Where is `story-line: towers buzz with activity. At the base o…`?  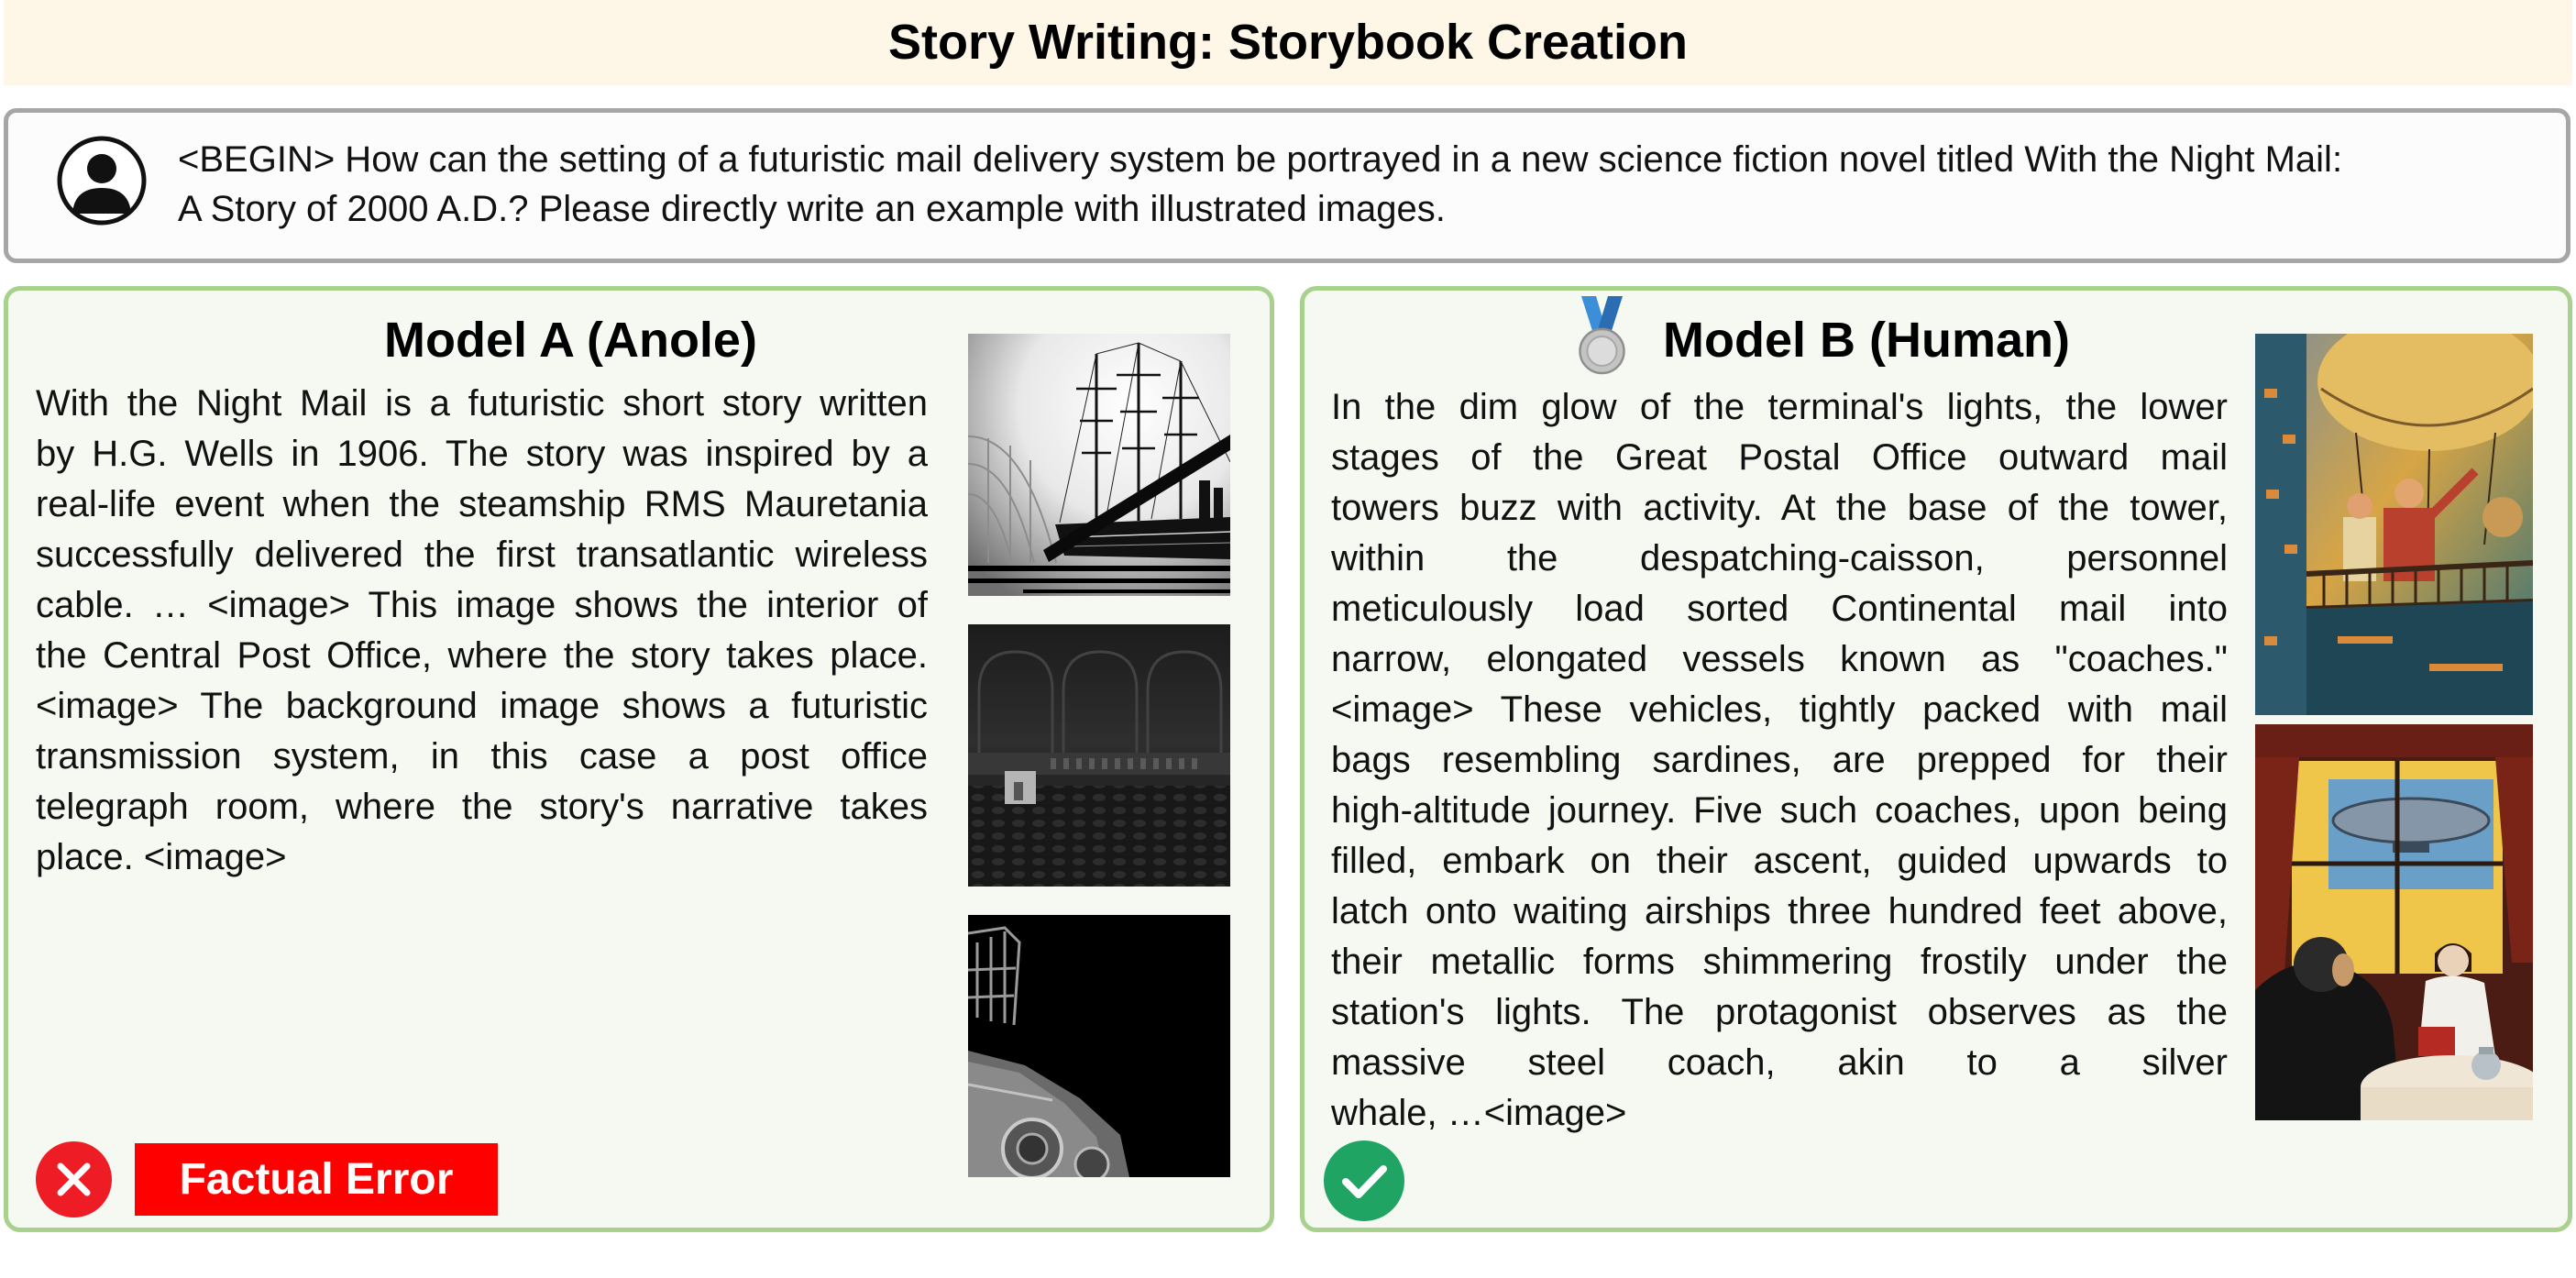 story-line: towers buzz with activity. At the base o… is located at coordinates (1779, 508).